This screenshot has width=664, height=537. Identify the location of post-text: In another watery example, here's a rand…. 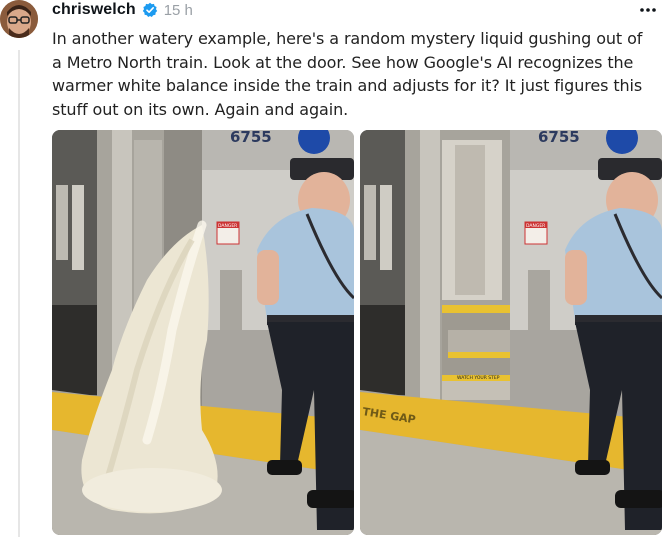
(347, 74).